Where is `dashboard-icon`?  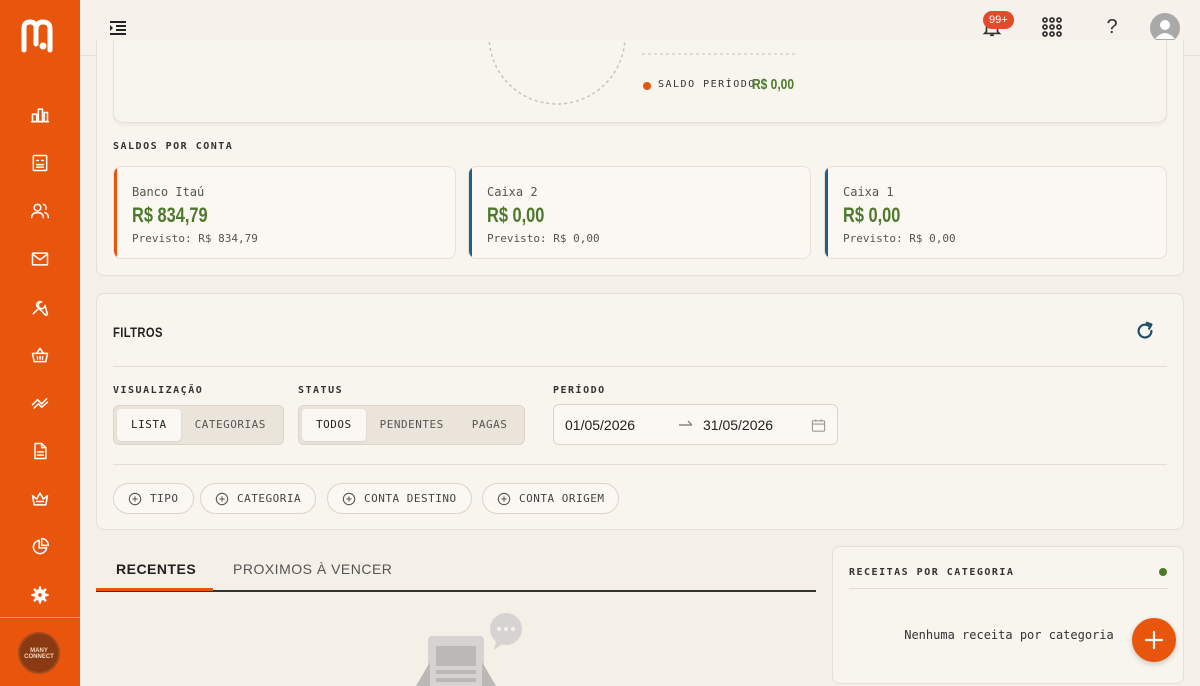 dashboard-icon is located at coordinates (40, 115).